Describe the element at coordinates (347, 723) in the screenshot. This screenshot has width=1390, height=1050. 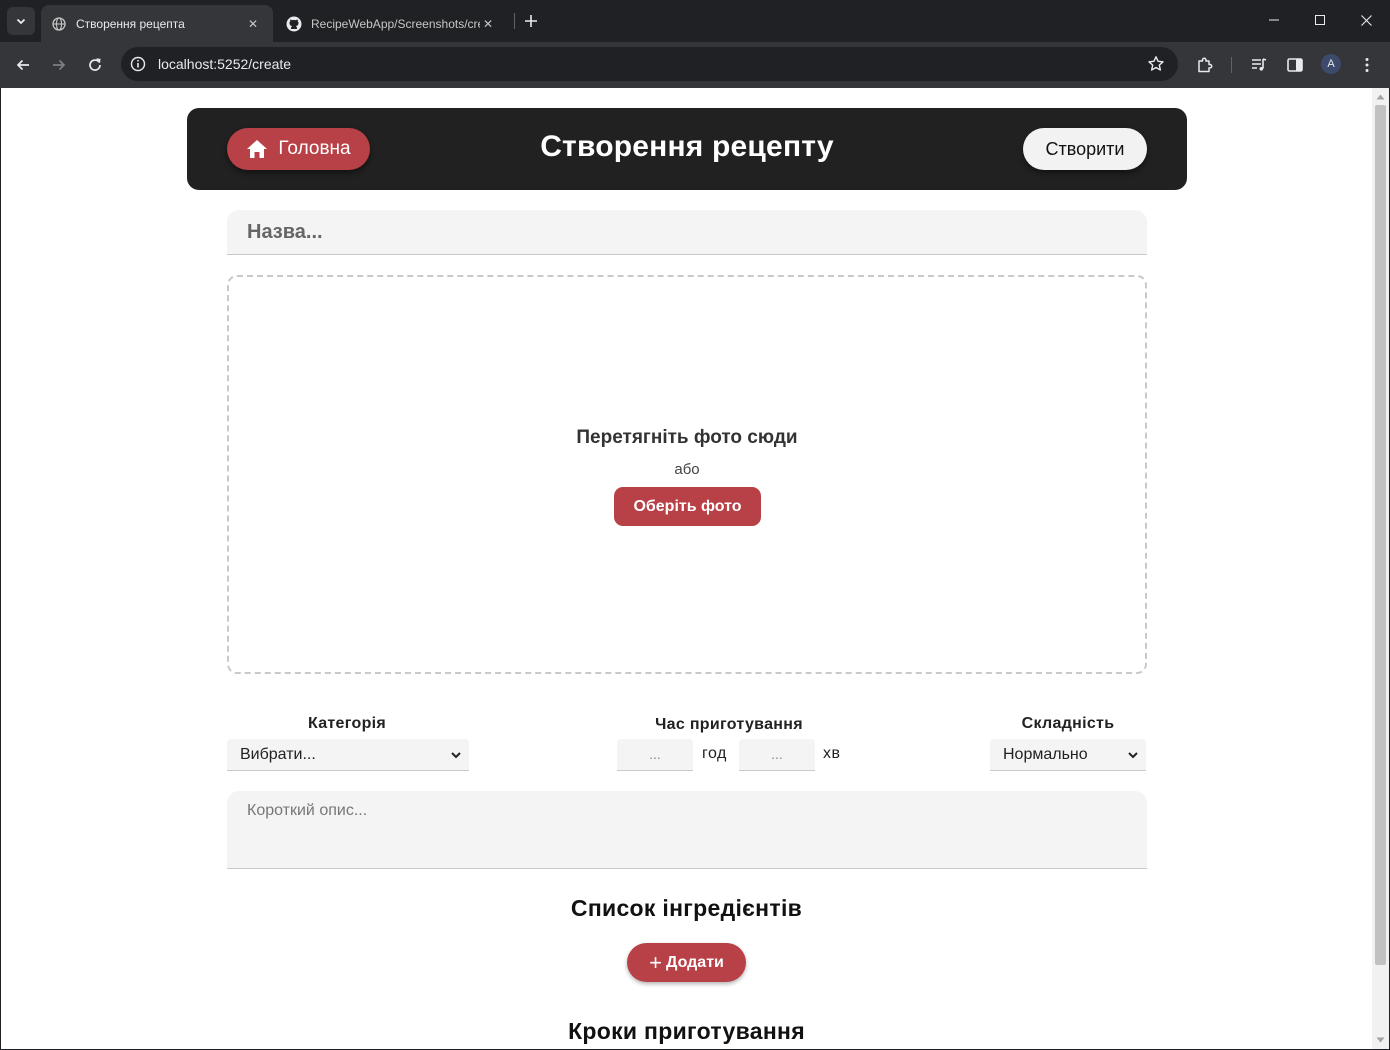
I see `category-label: Категорія` at that location.